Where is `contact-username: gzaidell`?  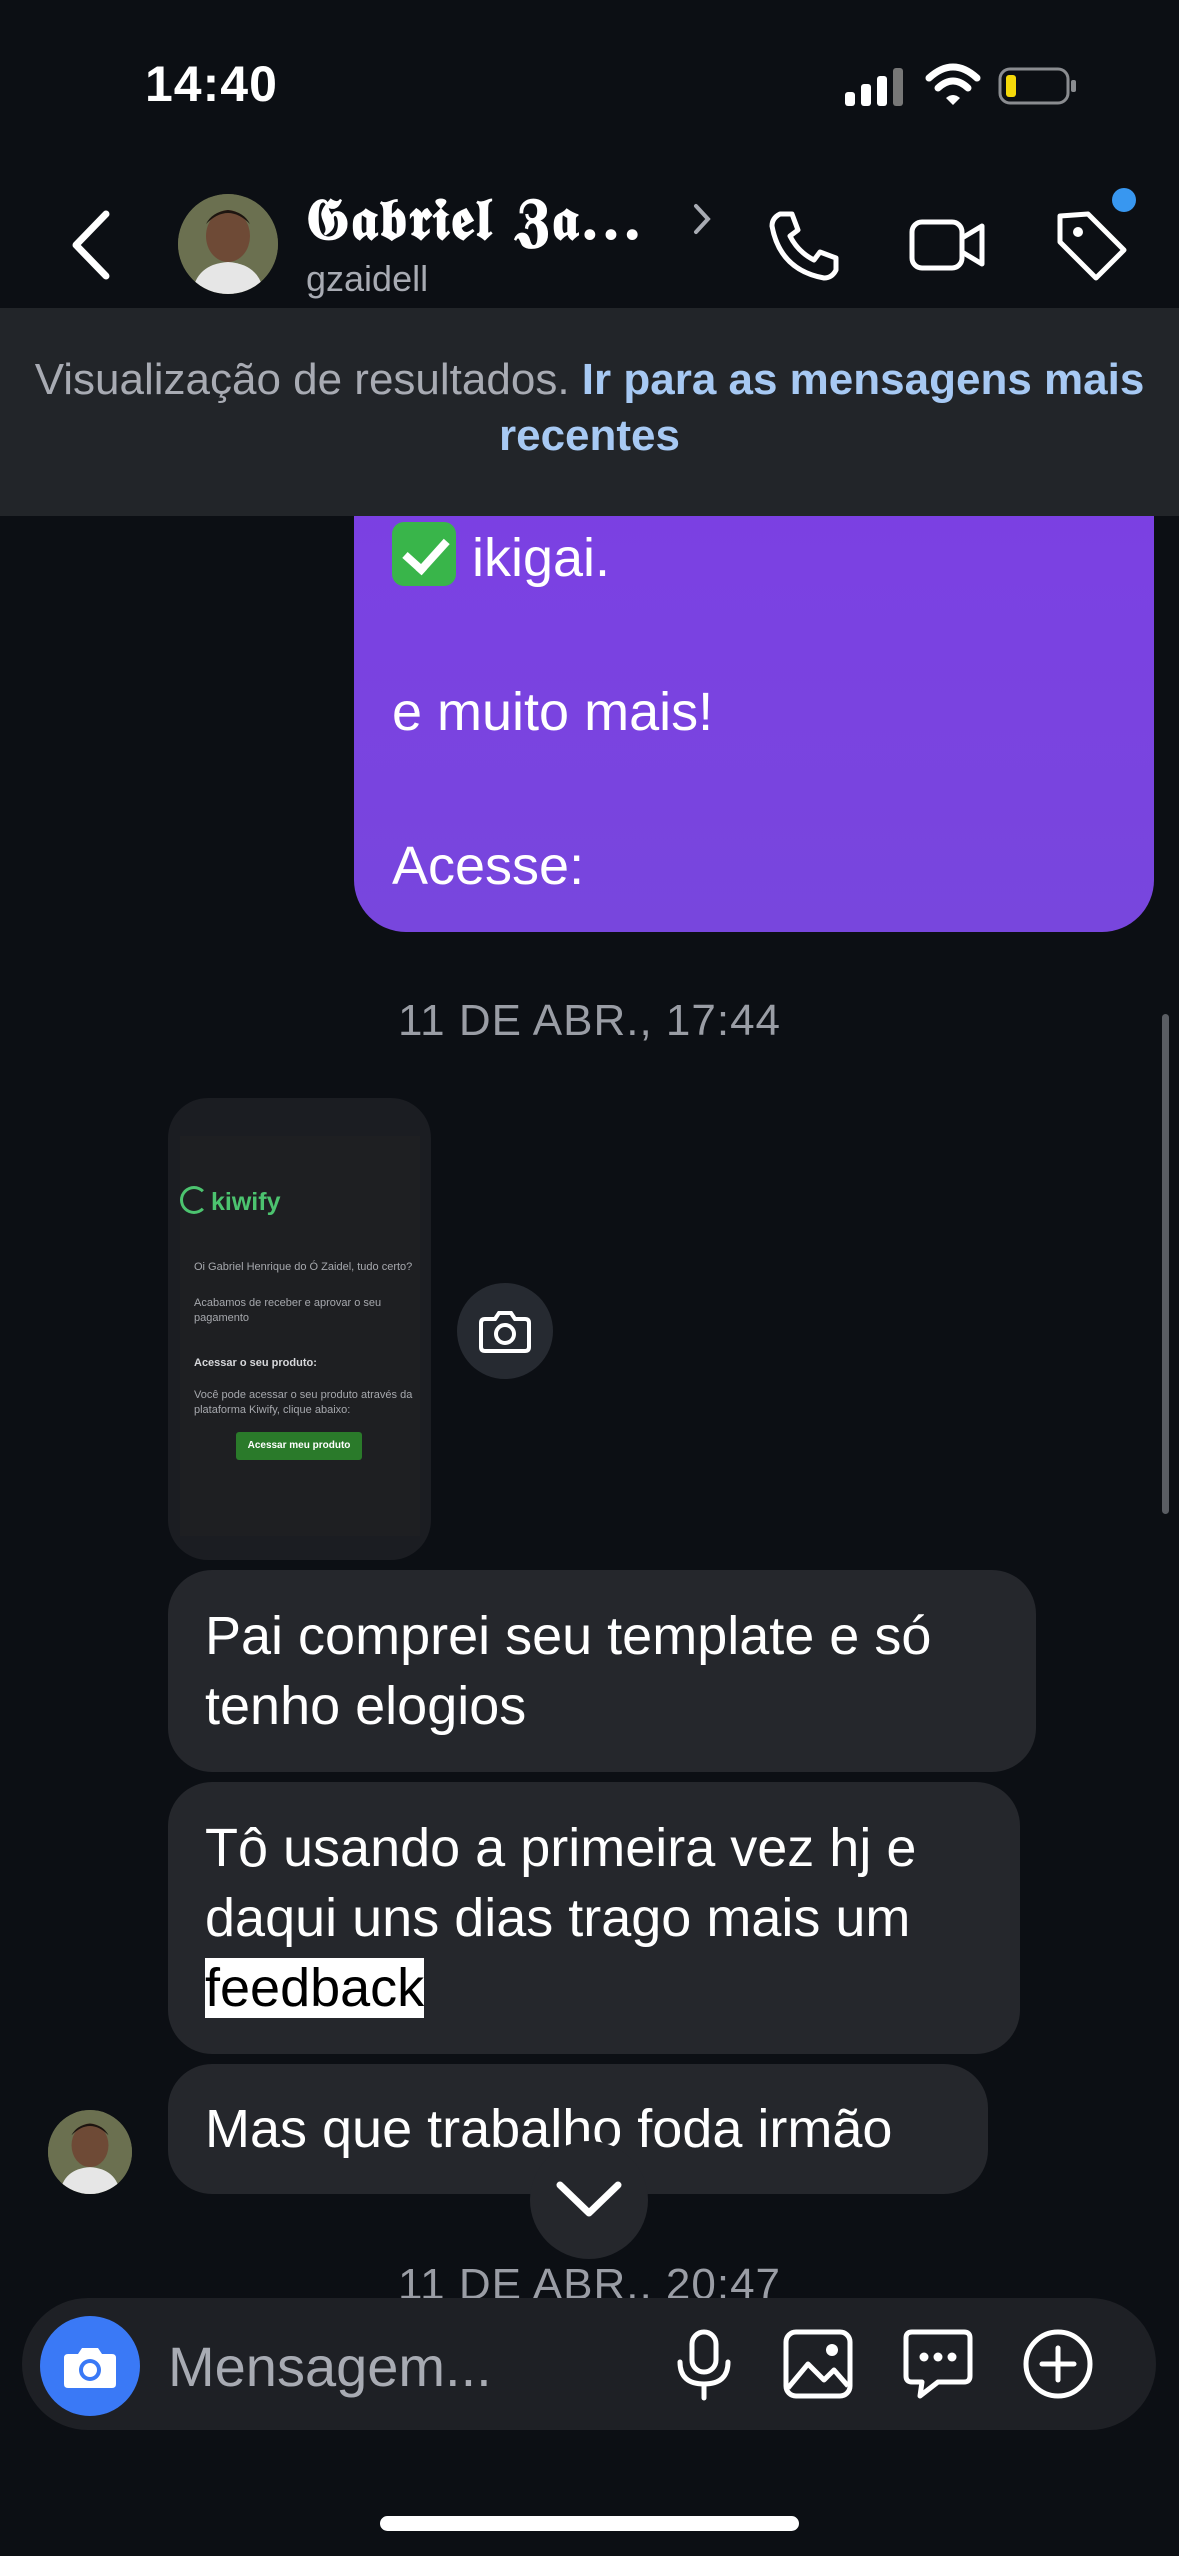 contact-username: gzaidell is located at coordinates (367, 278).